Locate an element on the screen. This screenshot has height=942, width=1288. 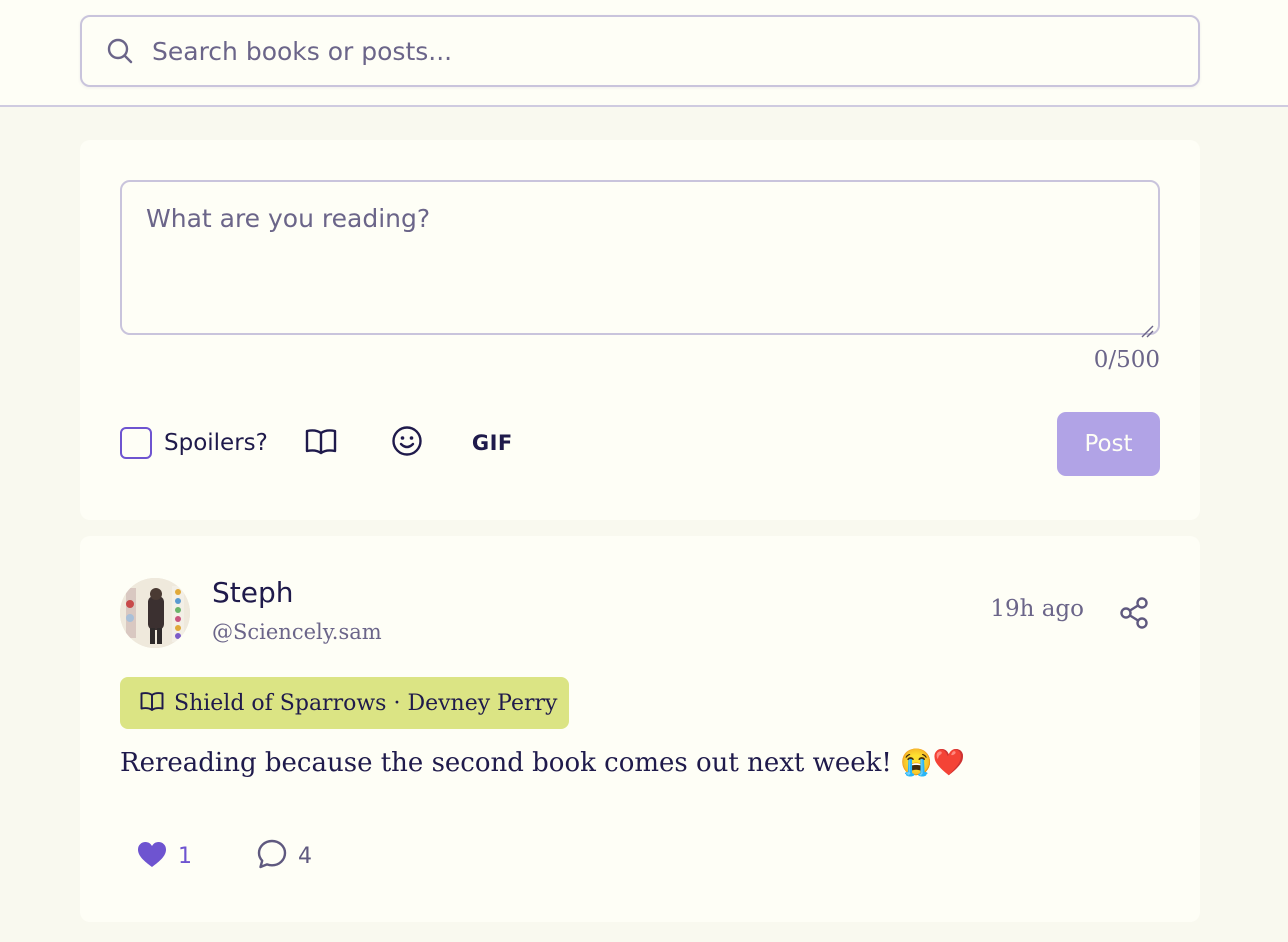
smiley-icon is located at coordinates (407, 443).